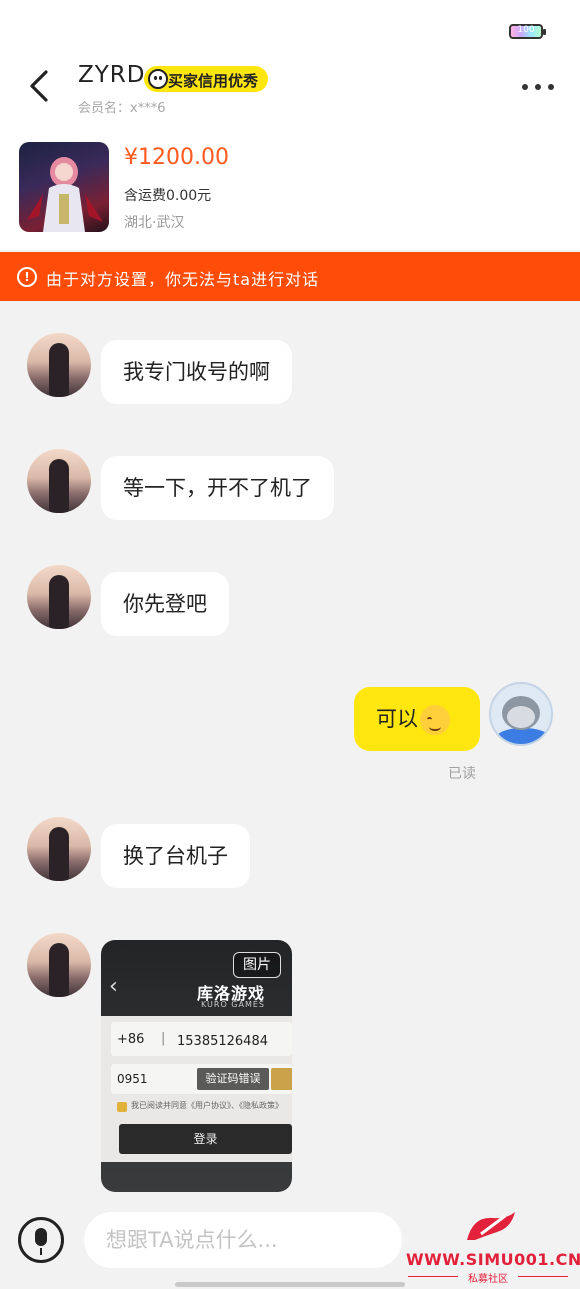 This screenshot has width=580, height=1289. Describe the element at coordinates (122, 108) in the screenshot. I see `member-name: 会员名：x***6` at that location.